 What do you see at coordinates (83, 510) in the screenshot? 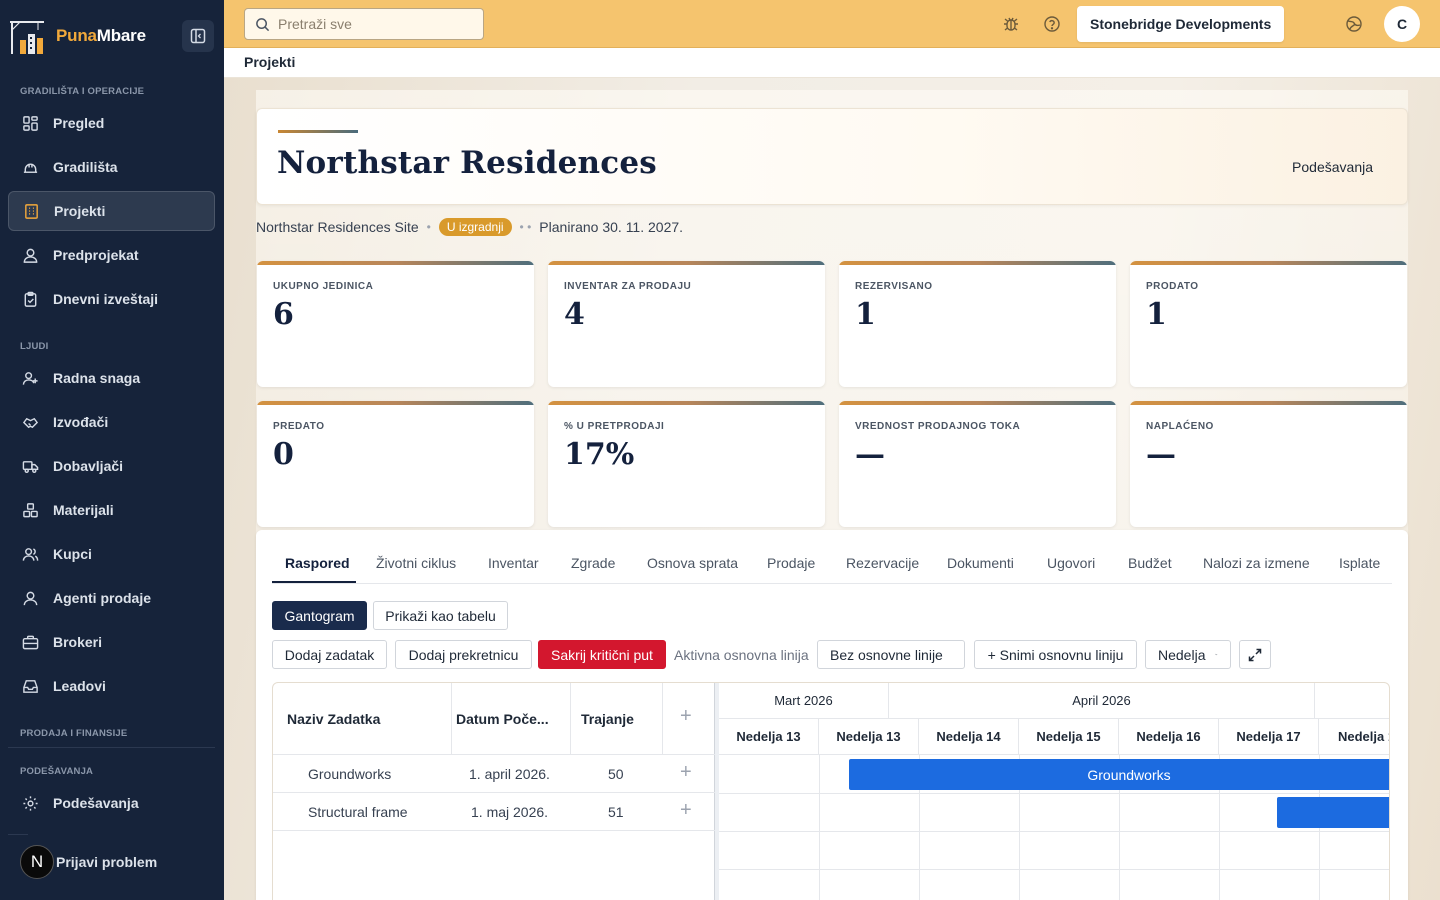
I see `sidebar-item-label: Materijali` at bounding box center [83, 510].